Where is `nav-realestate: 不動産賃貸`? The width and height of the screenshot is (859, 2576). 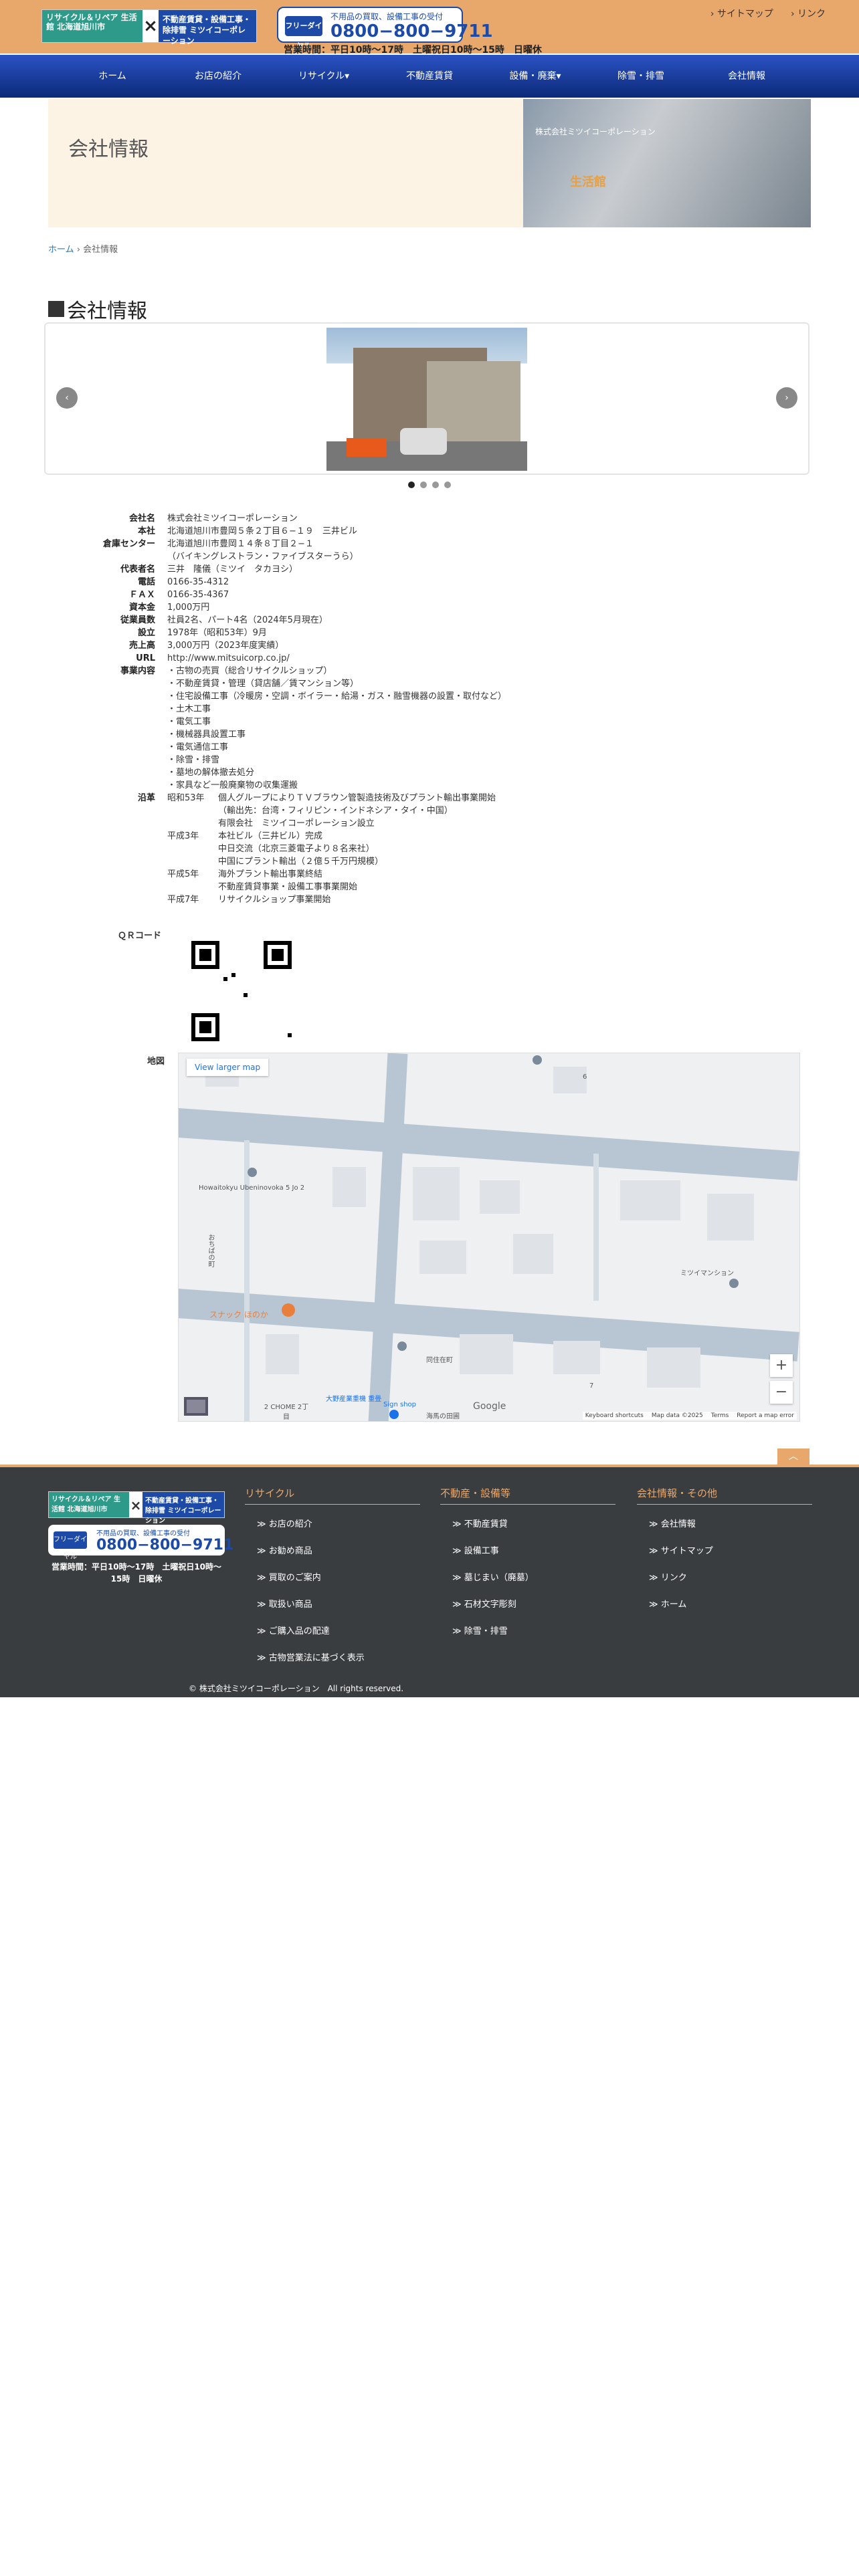 nav-realestate: 不動産賃貸 is located at coordinates (429, 76).